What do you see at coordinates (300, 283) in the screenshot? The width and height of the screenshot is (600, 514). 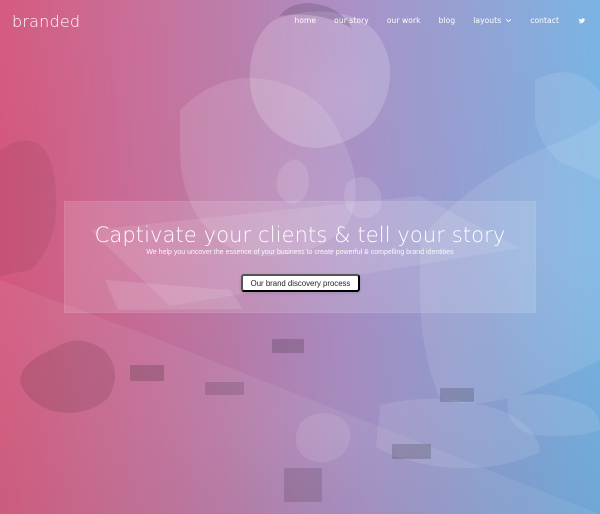 I see `brand-discovery-button: Our brand discovery process` at bounding box center [300, 283].